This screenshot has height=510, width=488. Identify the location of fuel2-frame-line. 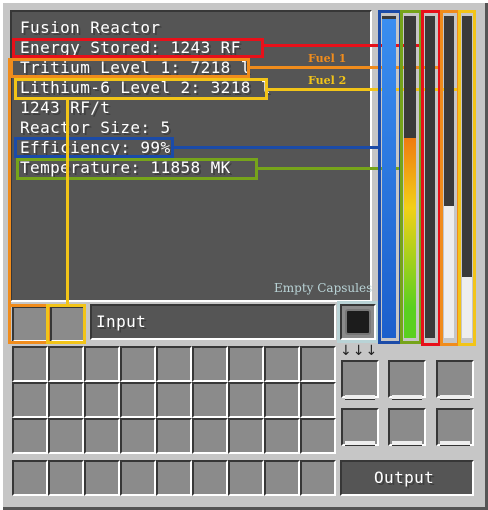
(67, 203).